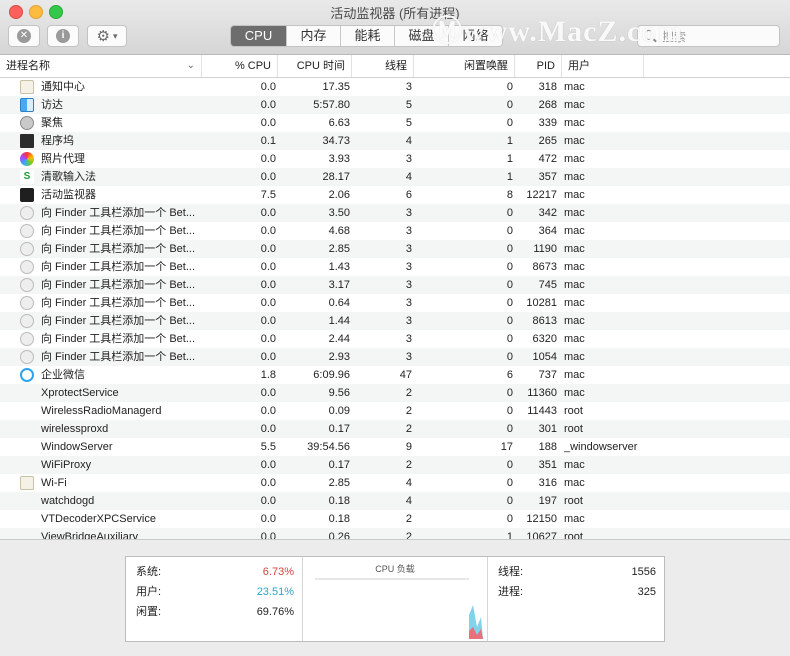  I want to click on cpu-time-cell: 0.17, so click(339, 429).